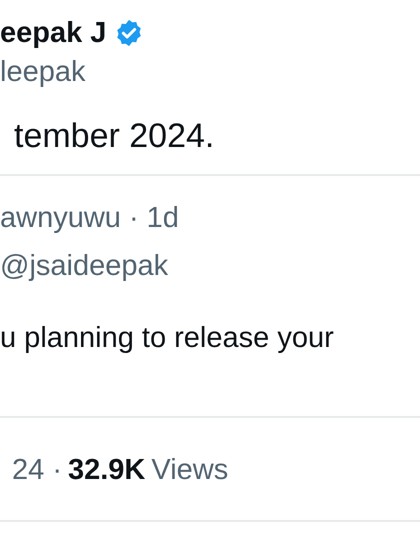 This screenshot has width=420, height=560. Describe the element at coordinates (189, 470) in the screenshot. I see `views-label: Views` at that location.